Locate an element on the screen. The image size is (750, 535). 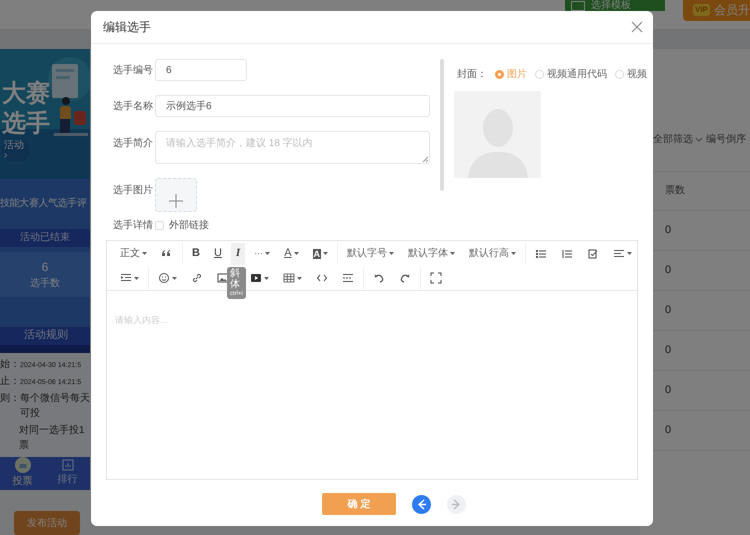
field-label: 选手简介 is located at coordinates (133, 143).